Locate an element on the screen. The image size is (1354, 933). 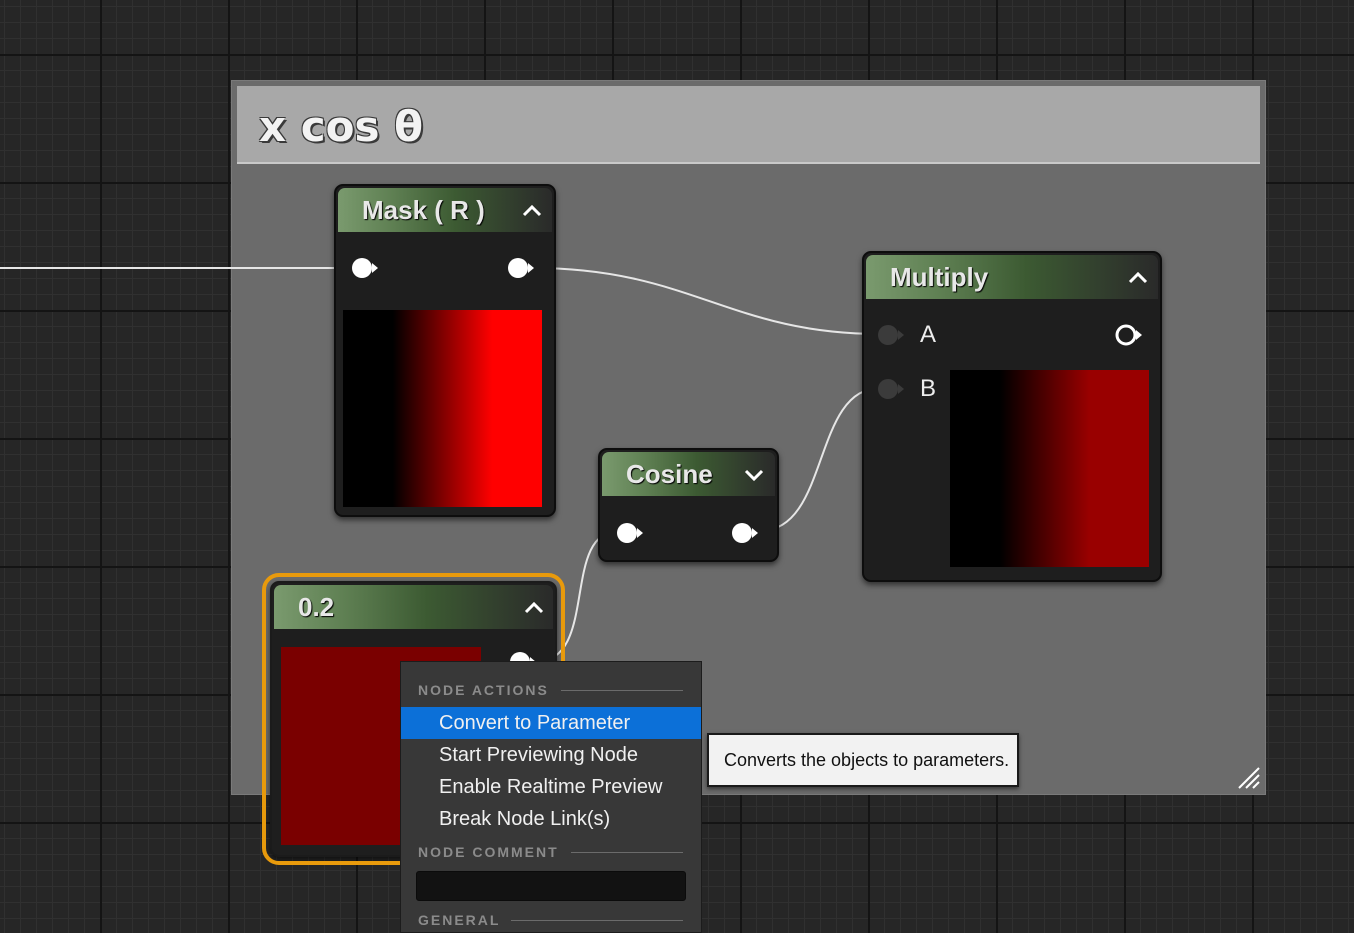
cosine-node: Cosine is located at coordinates (688, 505).